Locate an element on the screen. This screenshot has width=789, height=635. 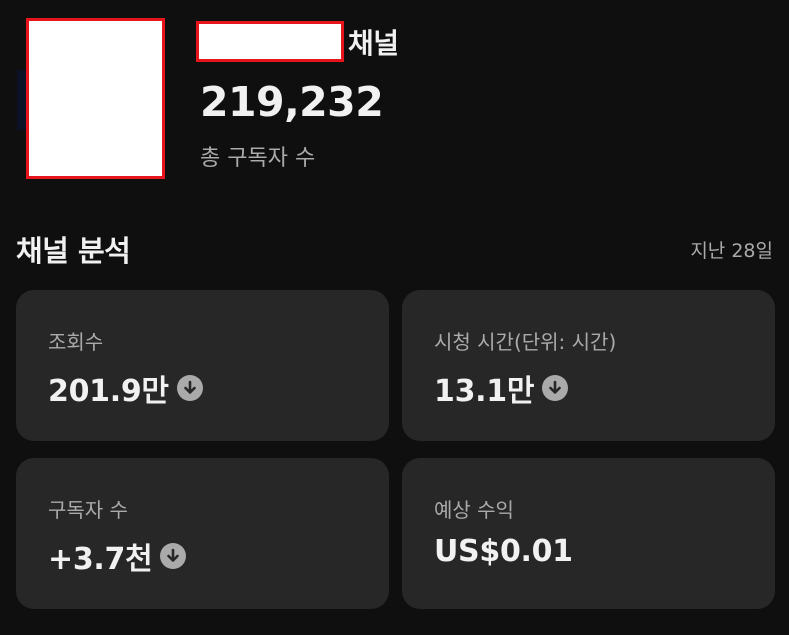
channel-avatar-redacted is located at coordinates (95, 98).